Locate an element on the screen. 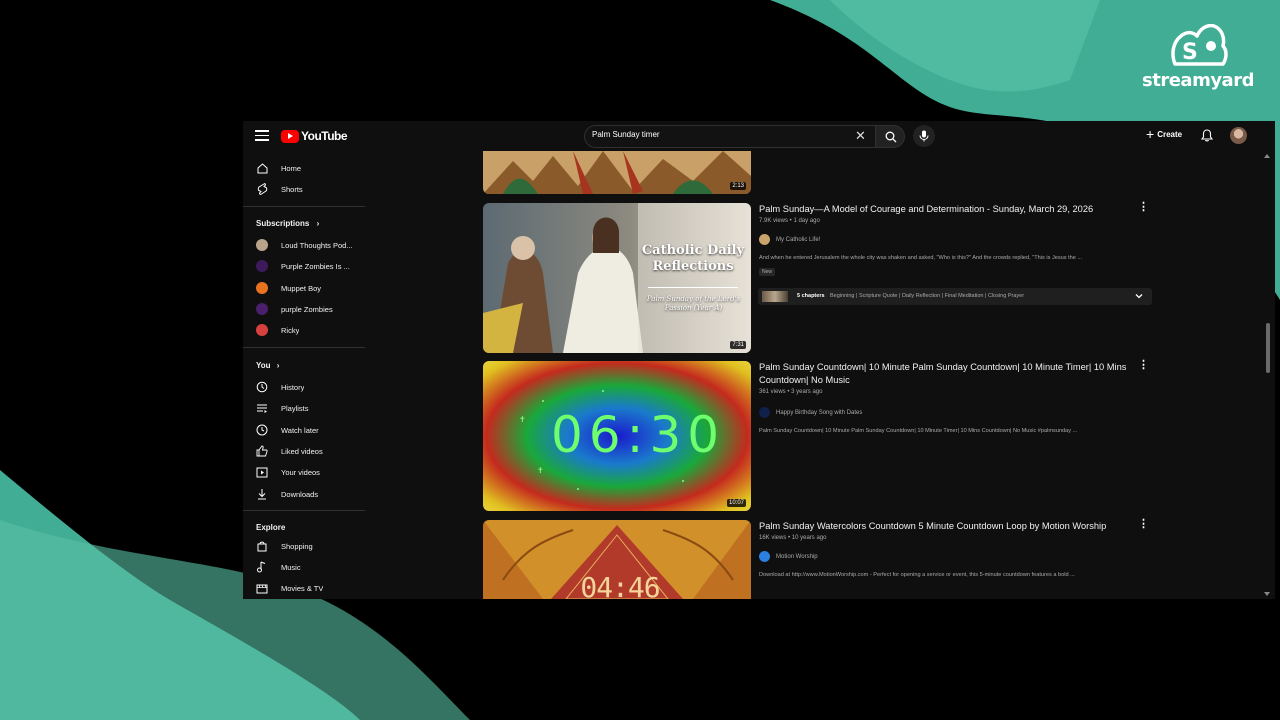  video-thumbnail: 2:13 is located at coordinates (617, 172).